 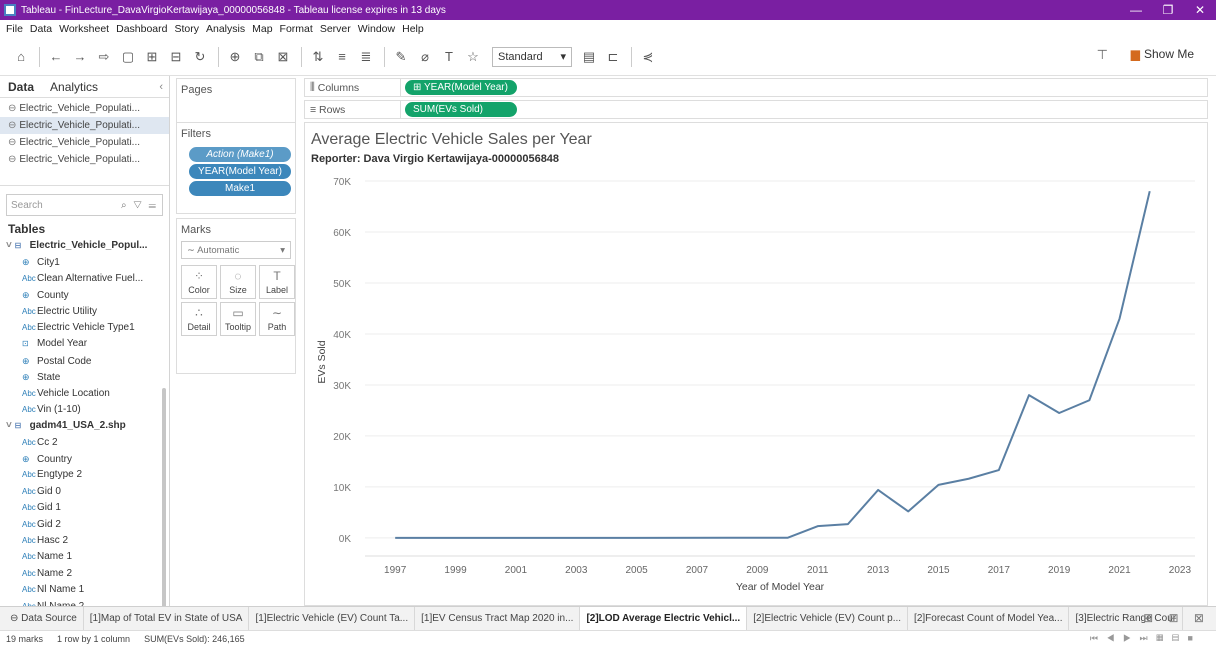 I want to click on columns-shelf: ⫼ Columns ⊞ YEAR(Model Year), so click(x=756, y=87).